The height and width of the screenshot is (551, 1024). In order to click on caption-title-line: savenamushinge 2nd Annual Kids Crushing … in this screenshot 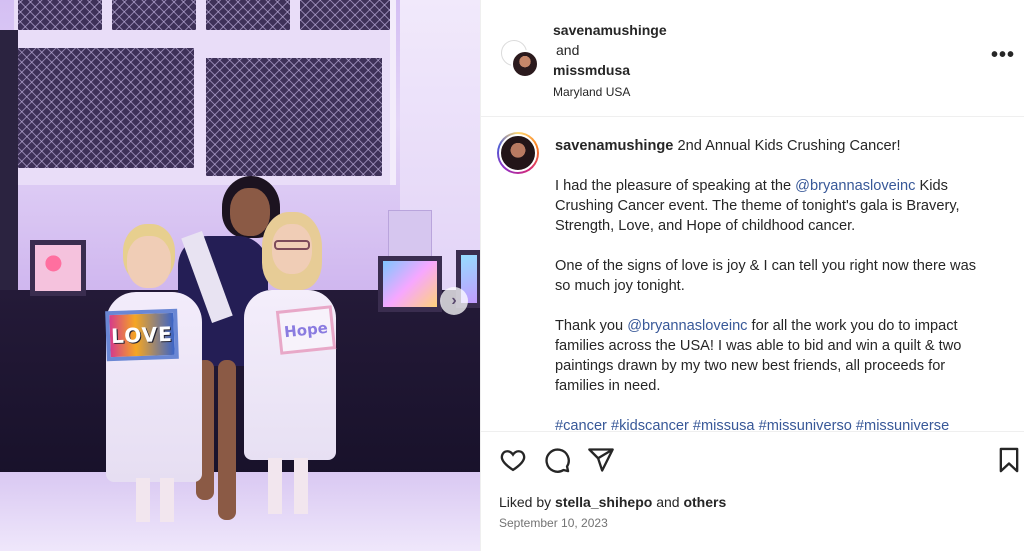, I will do `click(775, 146)`.